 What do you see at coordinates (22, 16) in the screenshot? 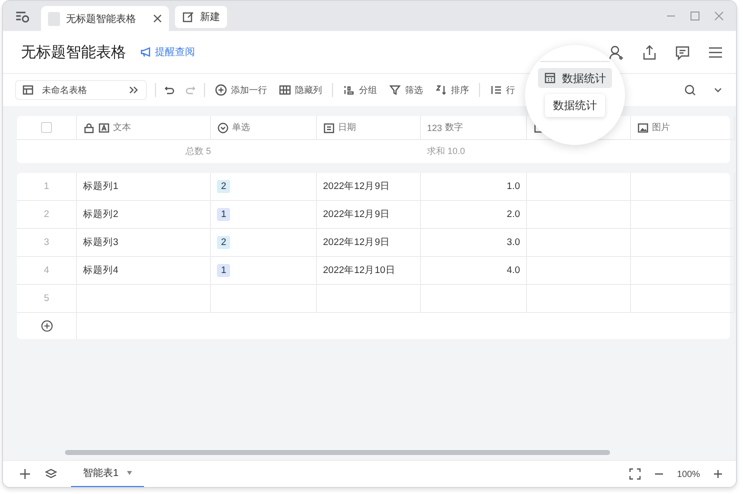
I see `history-icon` at bounding box center [22, 16].